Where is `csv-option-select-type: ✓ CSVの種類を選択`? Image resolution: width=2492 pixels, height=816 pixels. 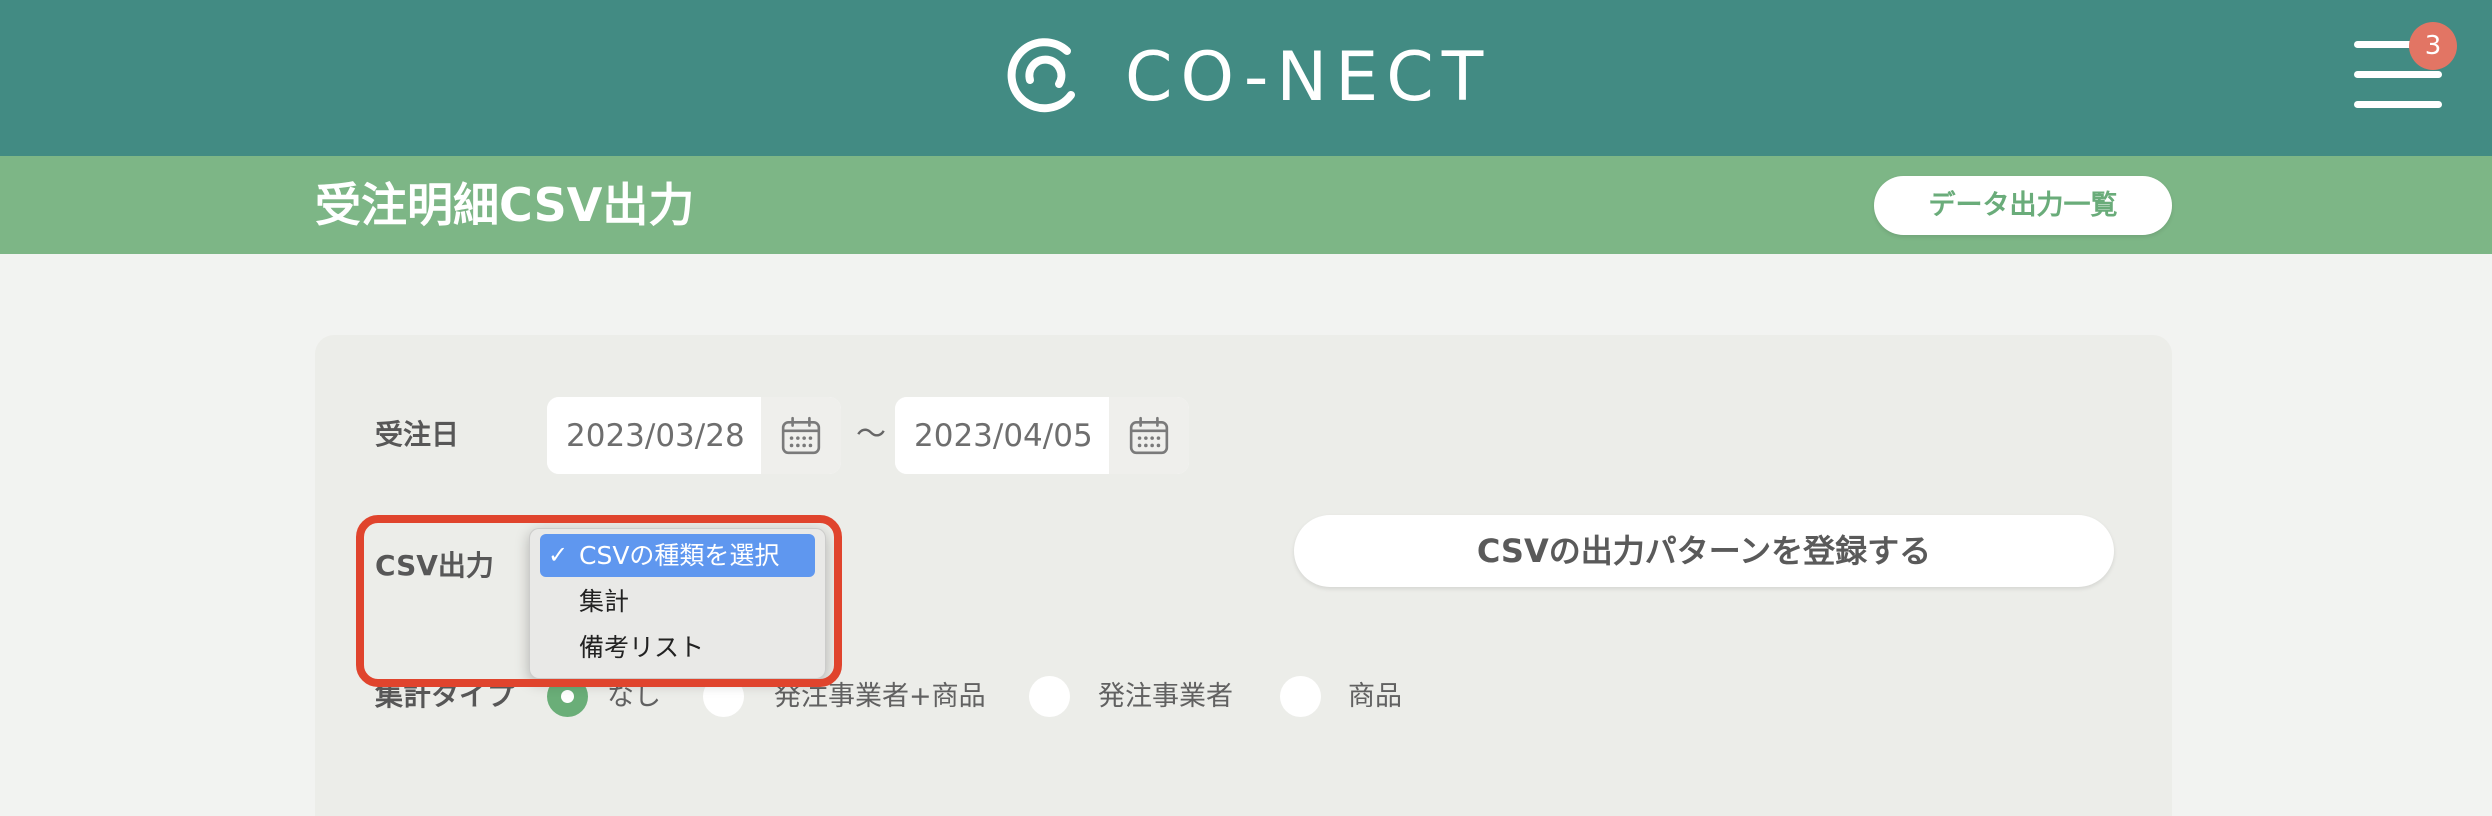 csv-option-select-type: ✓ CSVの種類を選択 is located at coordinates (677, 555).